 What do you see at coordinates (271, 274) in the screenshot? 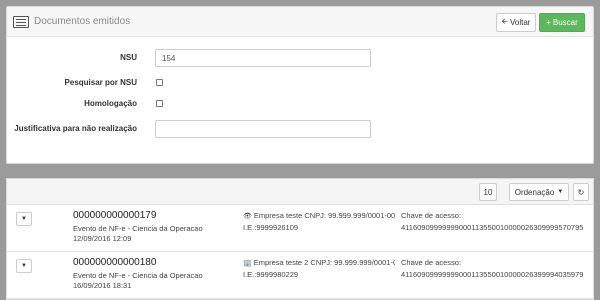
I see `row-ie: I.E.:9999980229` at bounding box center [271, 274].